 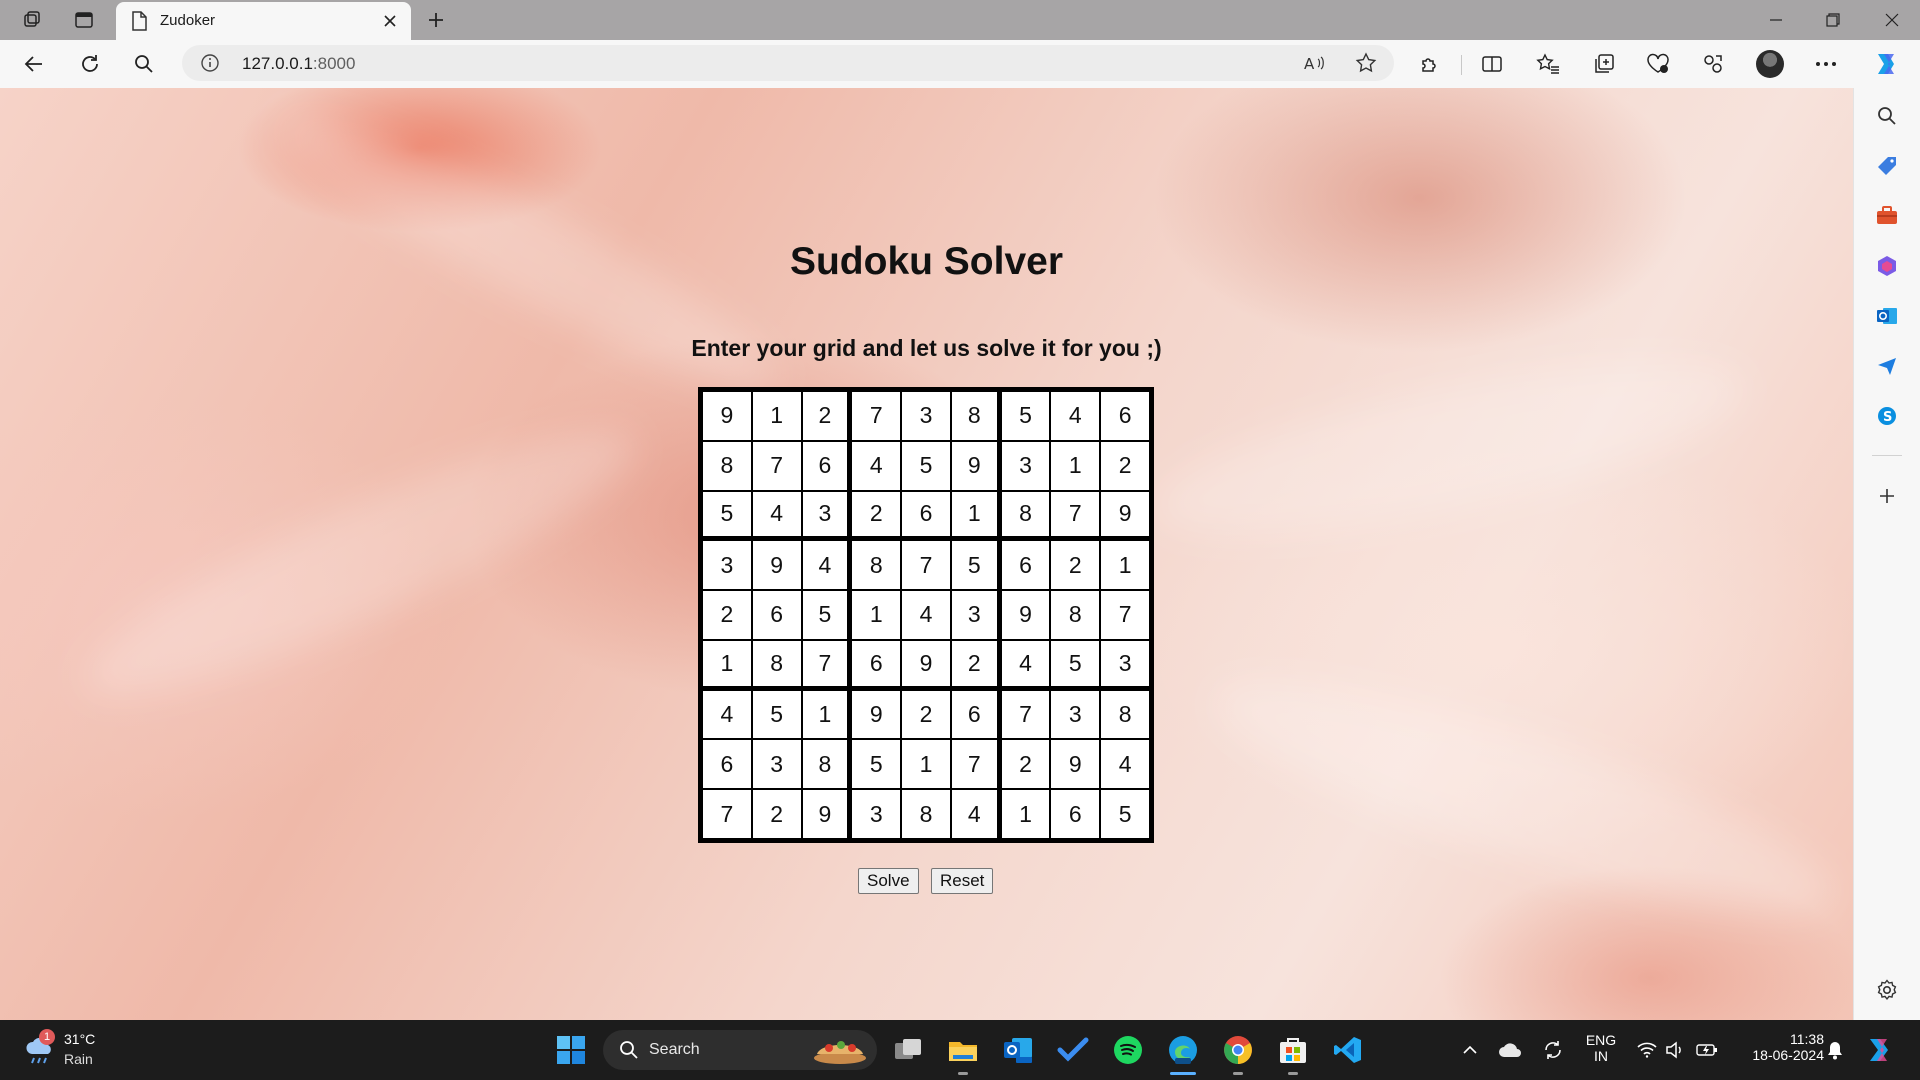 I want to click on shopping-tag-icon, so click(x=1887, y=166).